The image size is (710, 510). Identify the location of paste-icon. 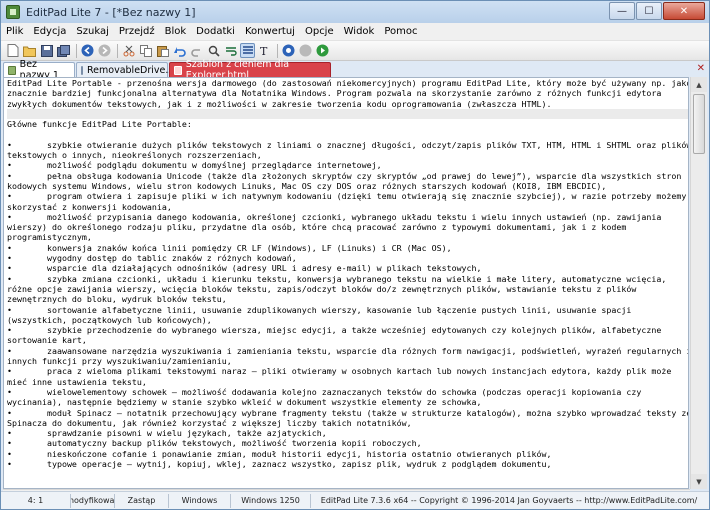
(162, 50).